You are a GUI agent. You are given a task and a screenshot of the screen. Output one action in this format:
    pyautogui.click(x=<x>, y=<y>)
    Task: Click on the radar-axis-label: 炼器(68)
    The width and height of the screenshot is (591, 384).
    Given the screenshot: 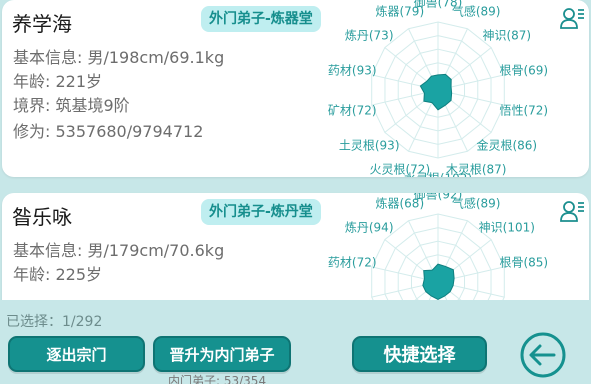 What is the action you would take?
    pyautogui.click(x=400, y=203)
    